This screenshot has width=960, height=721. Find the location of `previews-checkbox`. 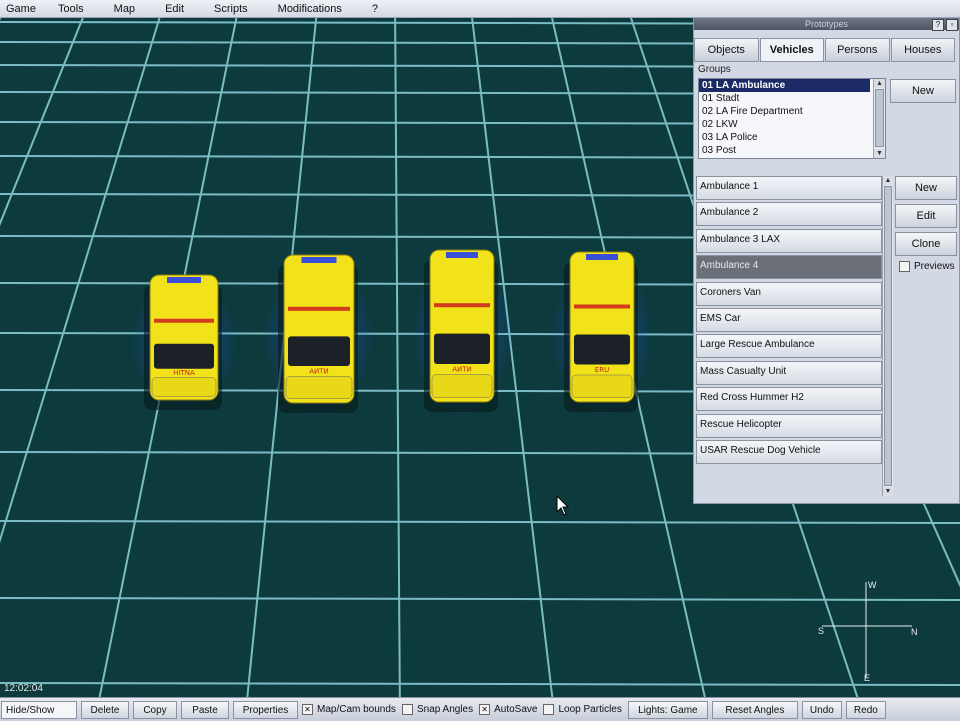

previews-checkbox is located at coordinates (904, 266).